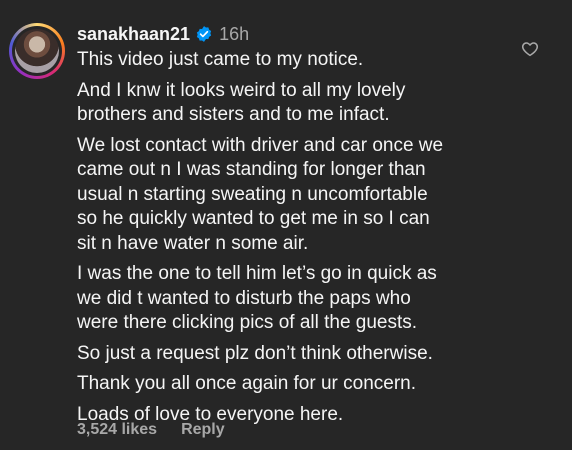  What do you see at coordinates (234, 34) in the screenshot?
I see `comment-time: 16h` at bounding box center [234, 34].